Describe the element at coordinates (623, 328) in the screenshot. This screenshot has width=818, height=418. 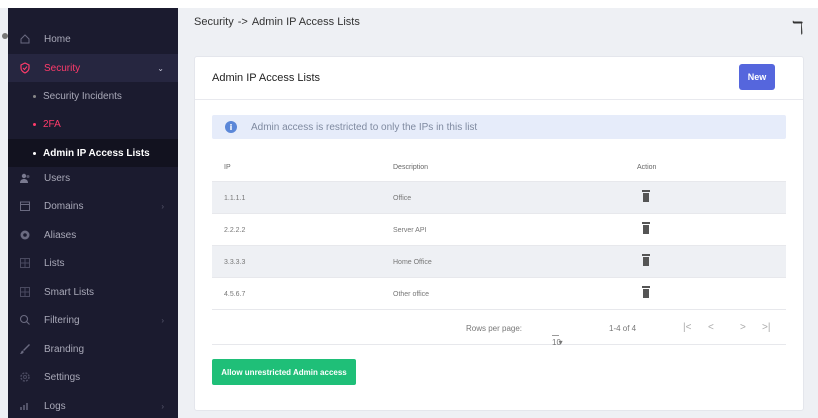
I see `page-range: 1-4 of 4` at that location.